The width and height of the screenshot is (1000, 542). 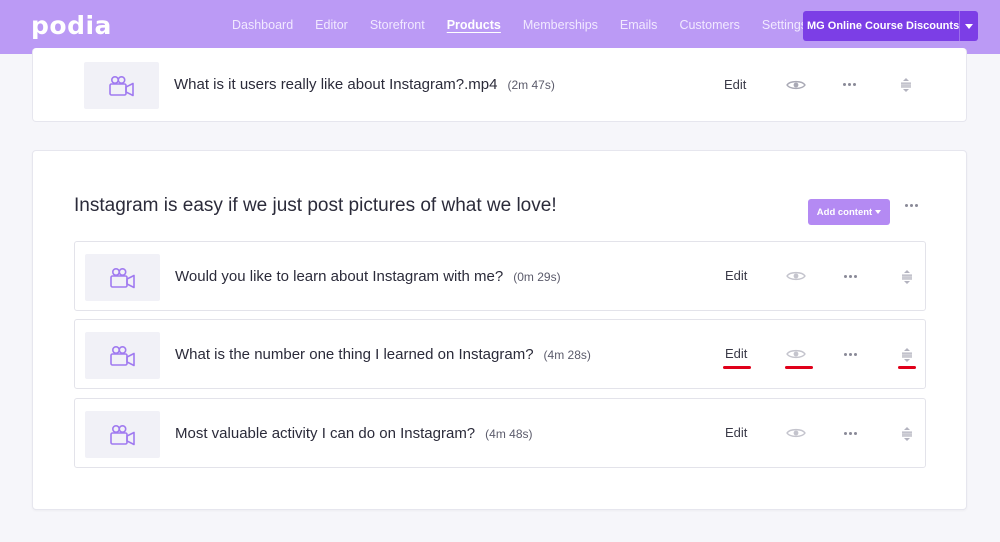 I want to click on add-content-button: Add content, so click(x=849, y=212).